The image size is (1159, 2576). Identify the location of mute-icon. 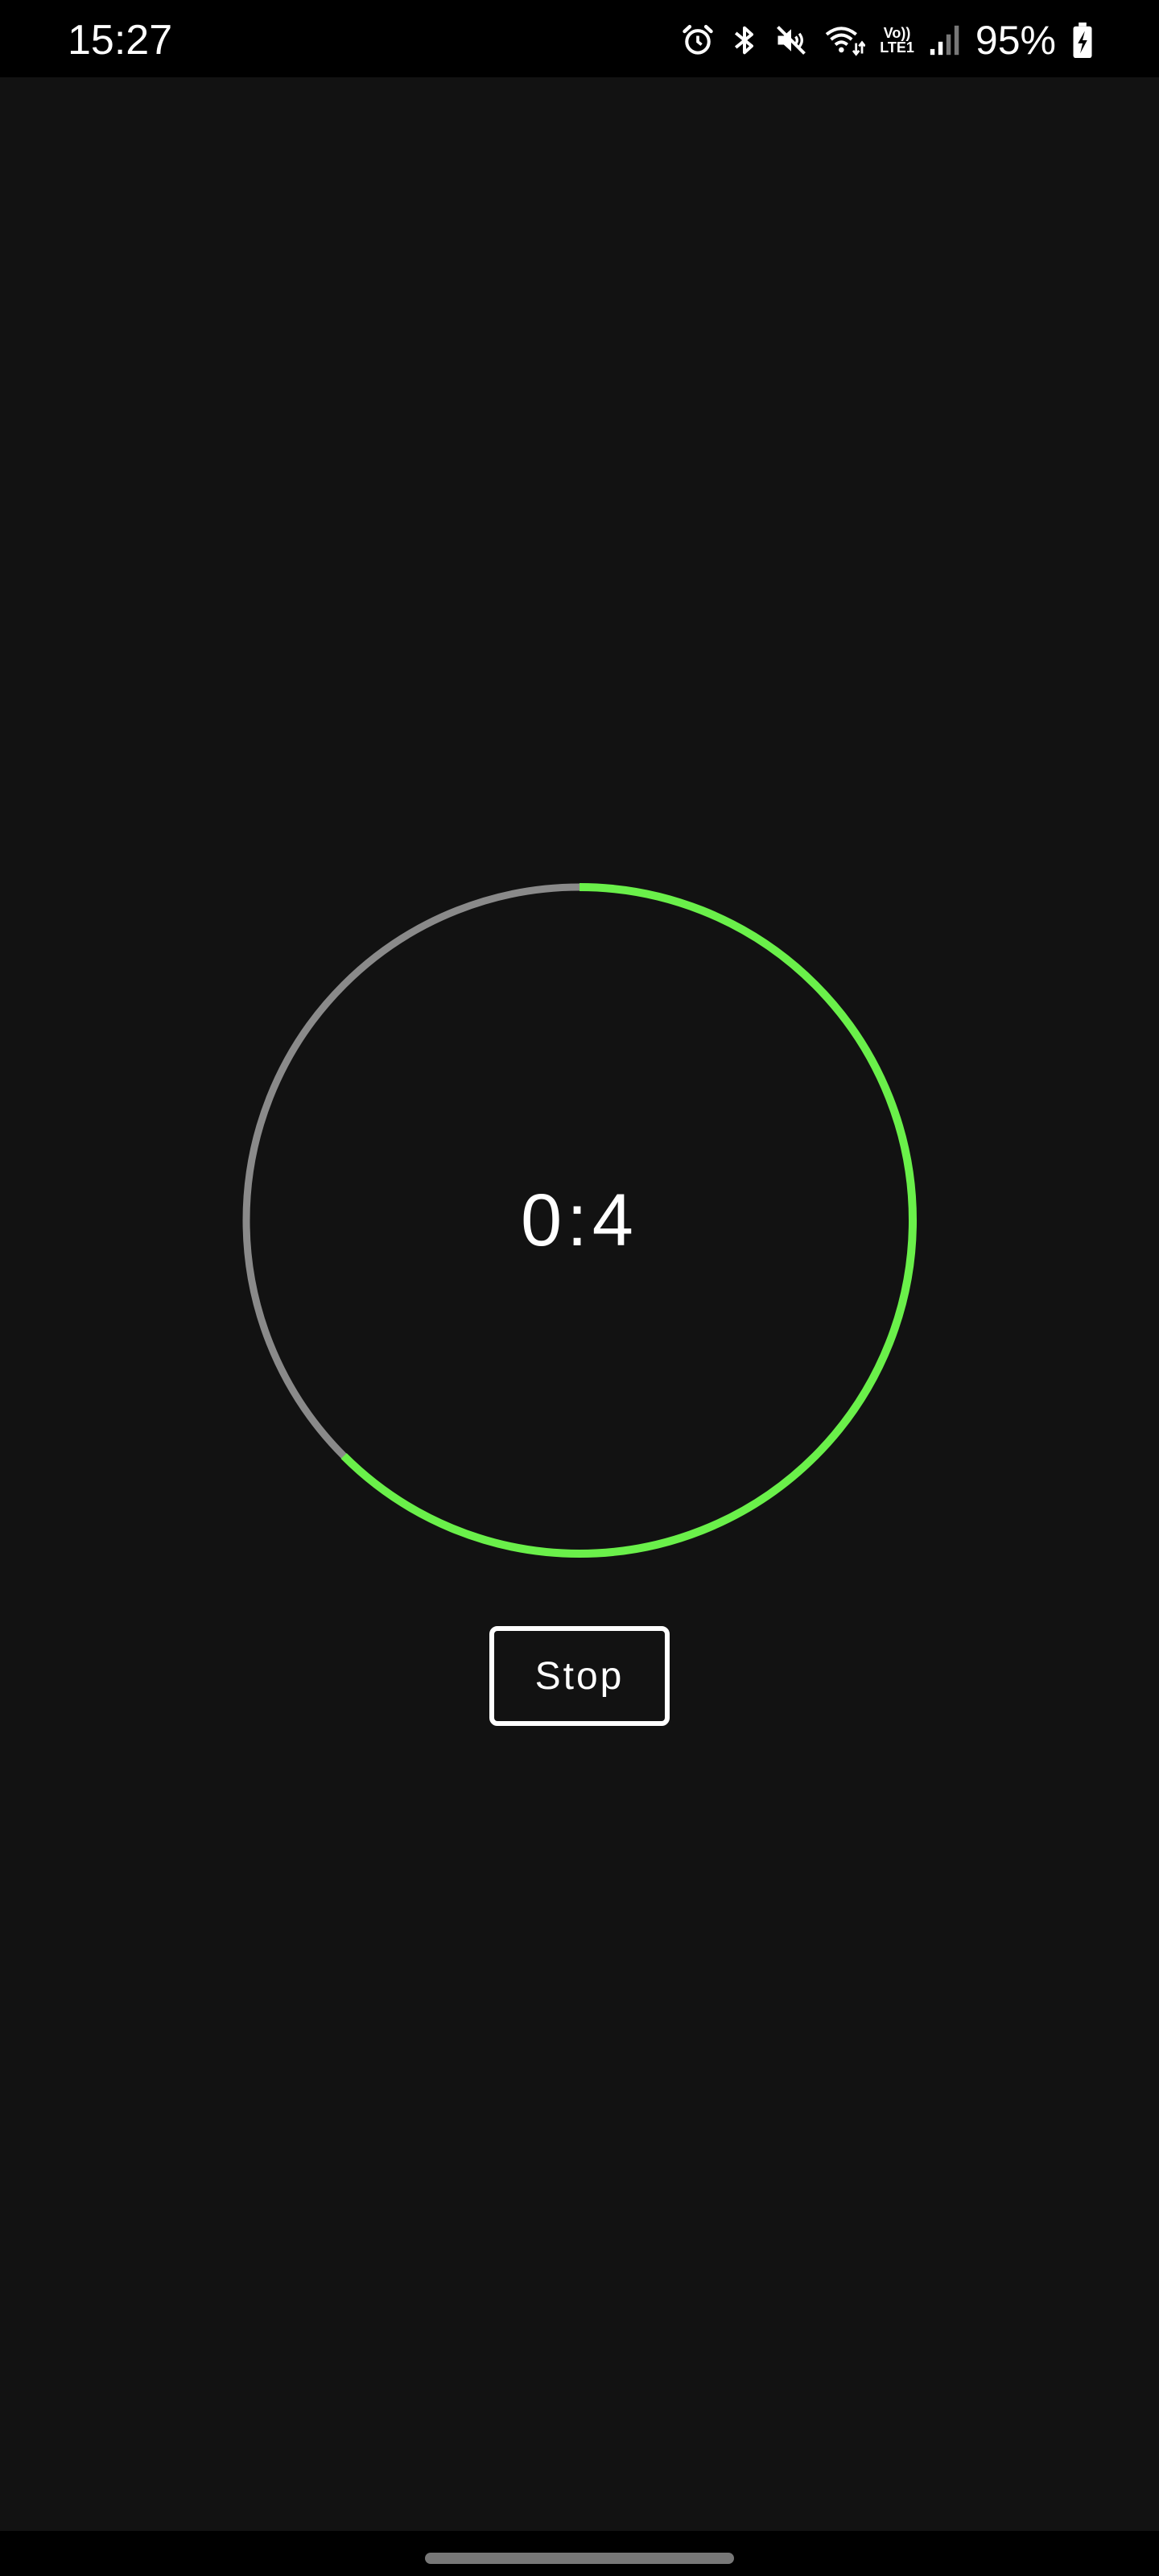
(791, 40).